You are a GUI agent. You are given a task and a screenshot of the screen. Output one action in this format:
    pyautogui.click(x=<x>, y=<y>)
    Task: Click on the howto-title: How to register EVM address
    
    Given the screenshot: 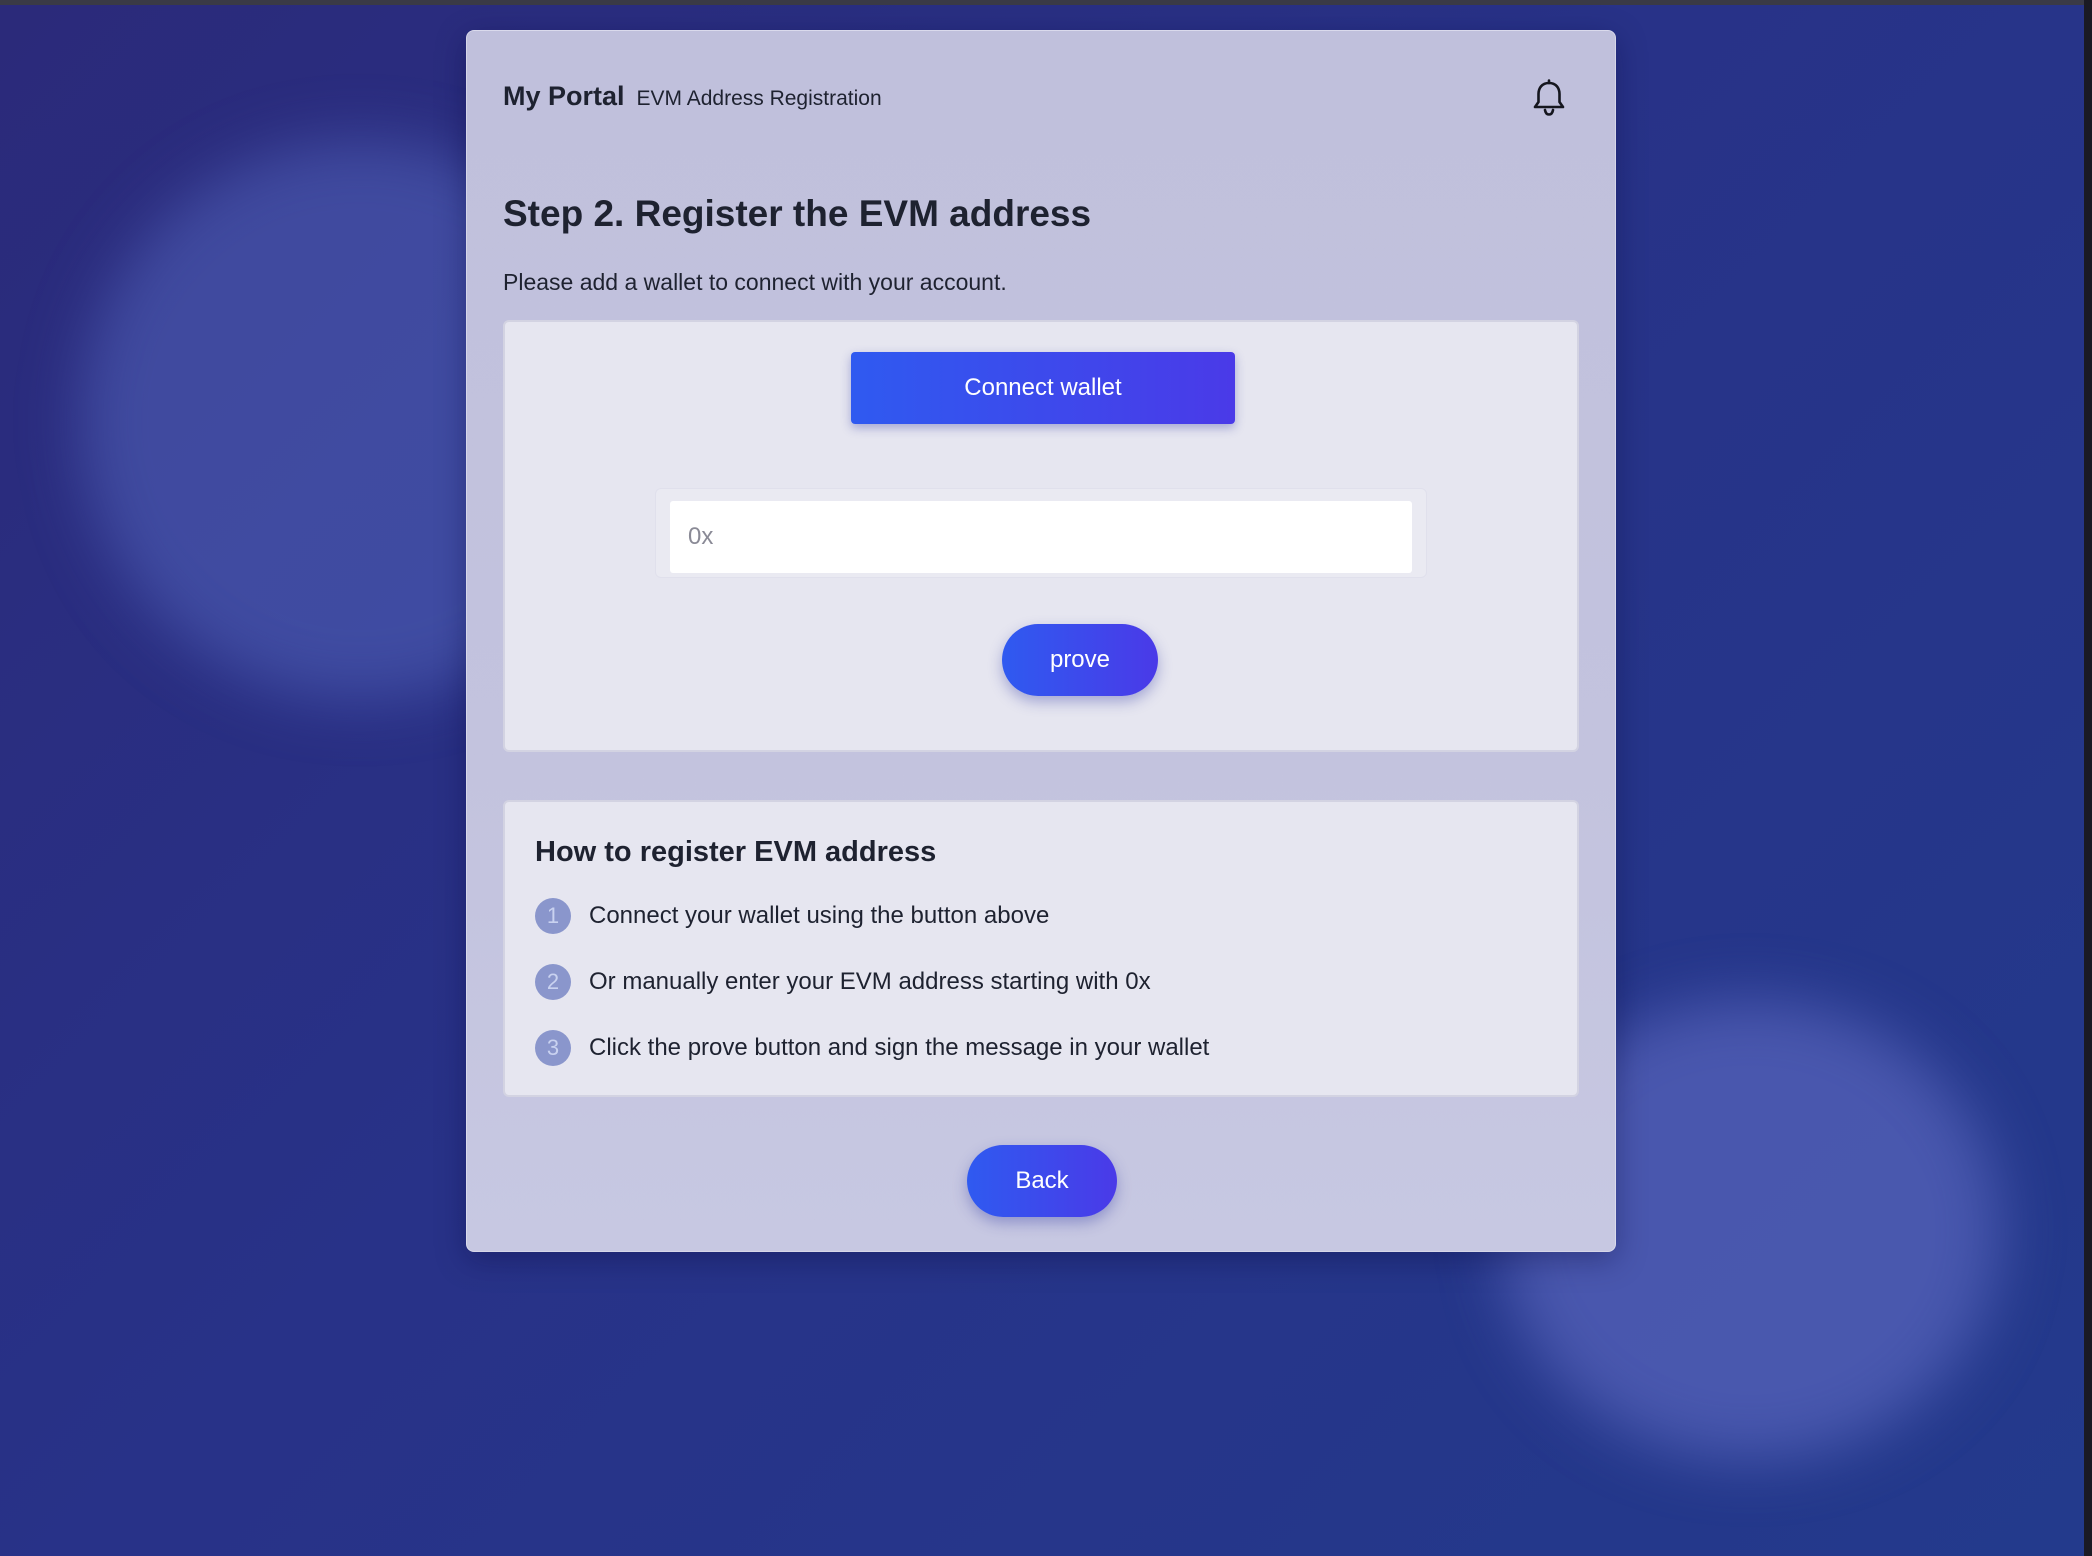 What is the action you would take?
    pyautogui.click(x=736, y=852)
    